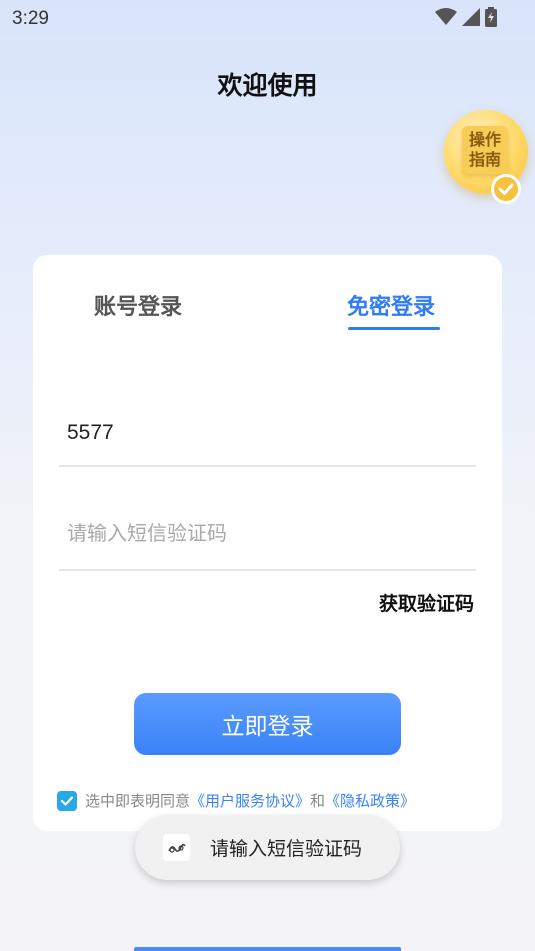  What do you see at coordinates (30, 18) in the screenshot?
I see `status-time: 3:29` at bounding box center [30, 18].